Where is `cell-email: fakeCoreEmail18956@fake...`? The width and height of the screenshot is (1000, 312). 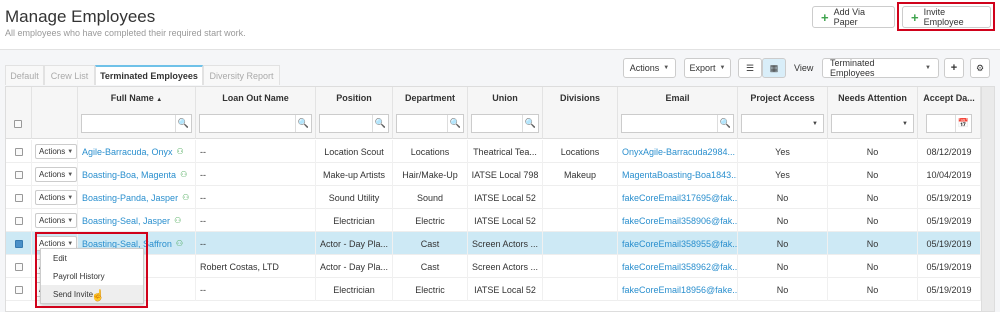
cell-email: fakeCoreEmail18956@fake... is located at coordinates (678, 289).